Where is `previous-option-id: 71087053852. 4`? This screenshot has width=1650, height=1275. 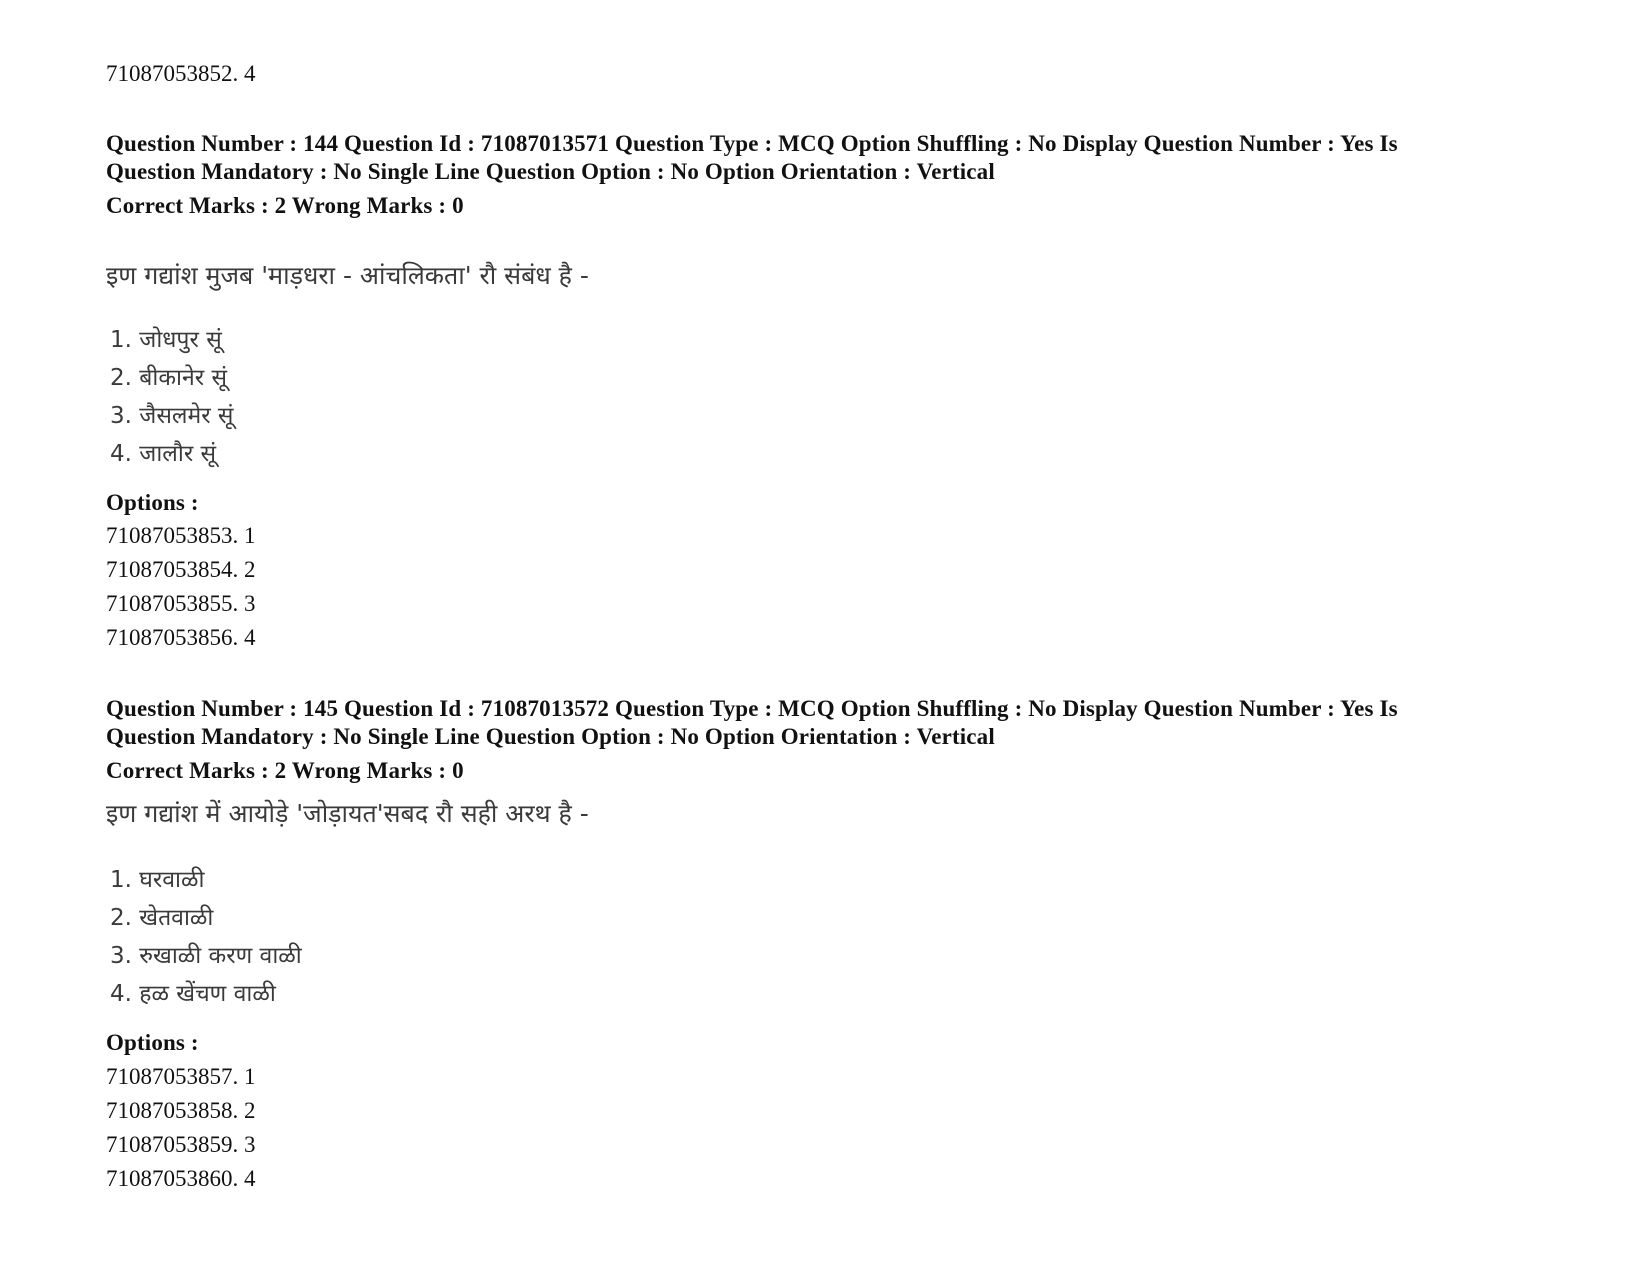
previous-option-id: 71087053852. 4 is located at coordinates (181, 73).